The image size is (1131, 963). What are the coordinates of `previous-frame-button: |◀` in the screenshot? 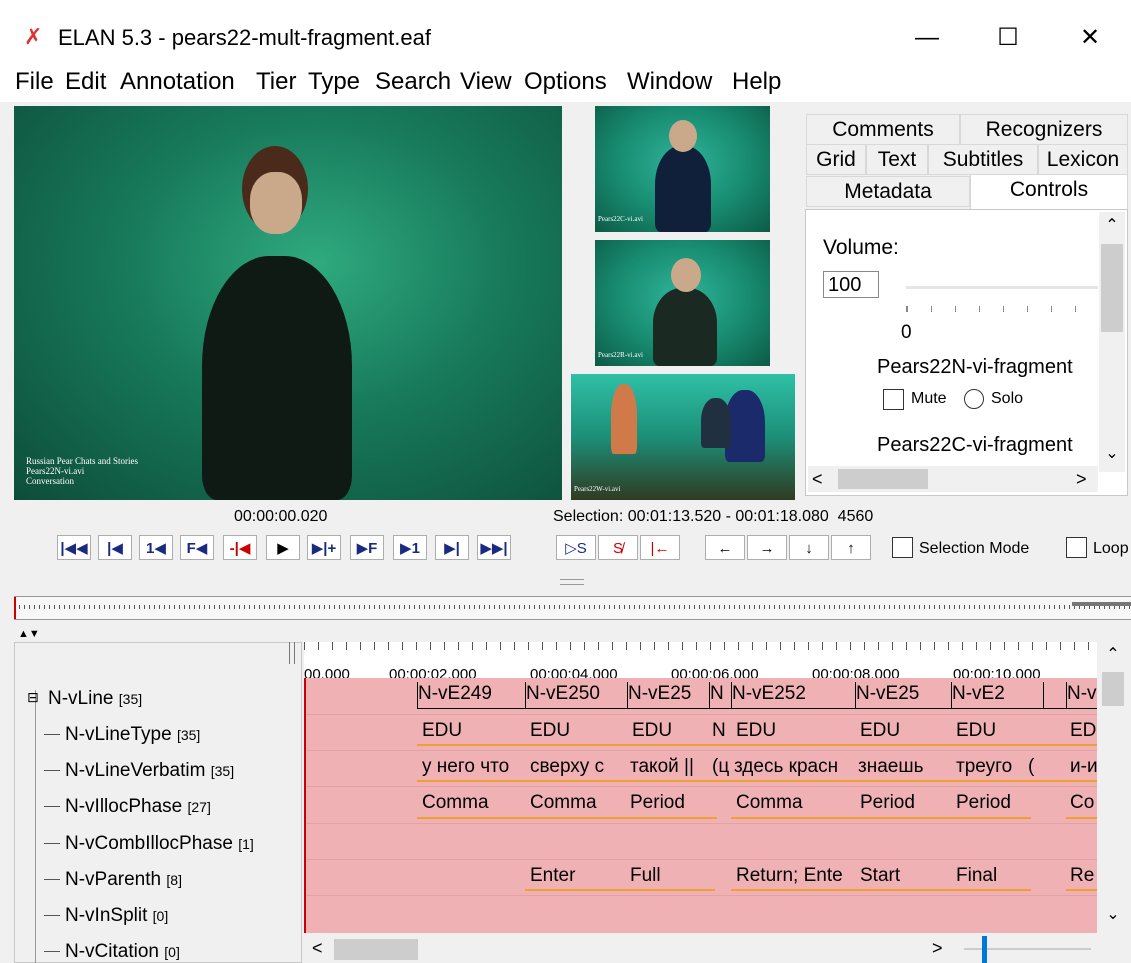 It's located at (115, 547).